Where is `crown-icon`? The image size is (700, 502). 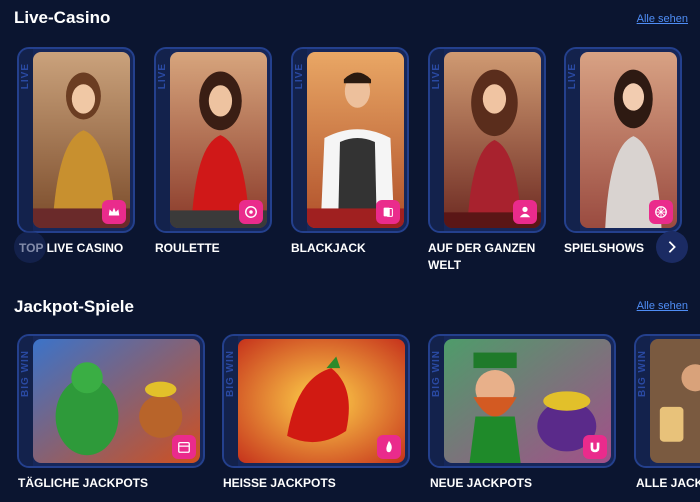
crown-icon is located at coordinates (114, 212).